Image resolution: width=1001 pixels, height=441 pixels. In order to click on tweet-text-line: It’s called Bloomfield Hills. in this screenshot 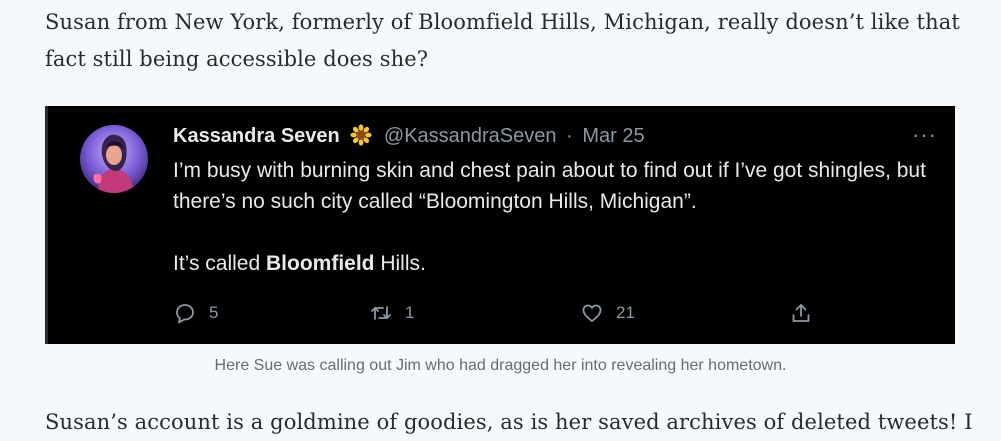, I will do `click(553, 263)`.